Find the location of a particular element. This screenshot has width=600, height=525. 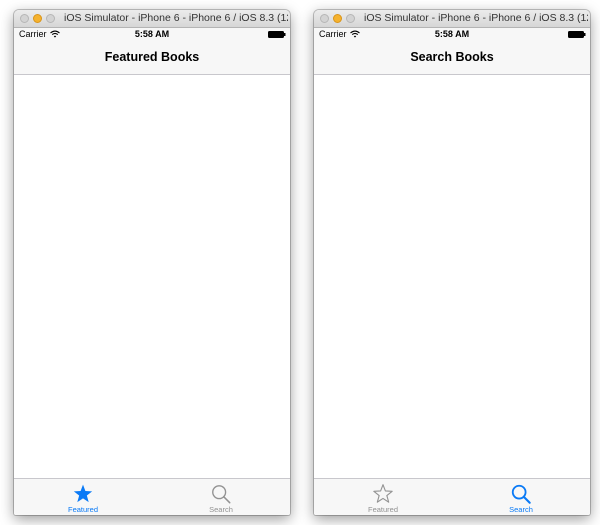

navigation-bar: Featured Books is located at coordinates (152, 57).